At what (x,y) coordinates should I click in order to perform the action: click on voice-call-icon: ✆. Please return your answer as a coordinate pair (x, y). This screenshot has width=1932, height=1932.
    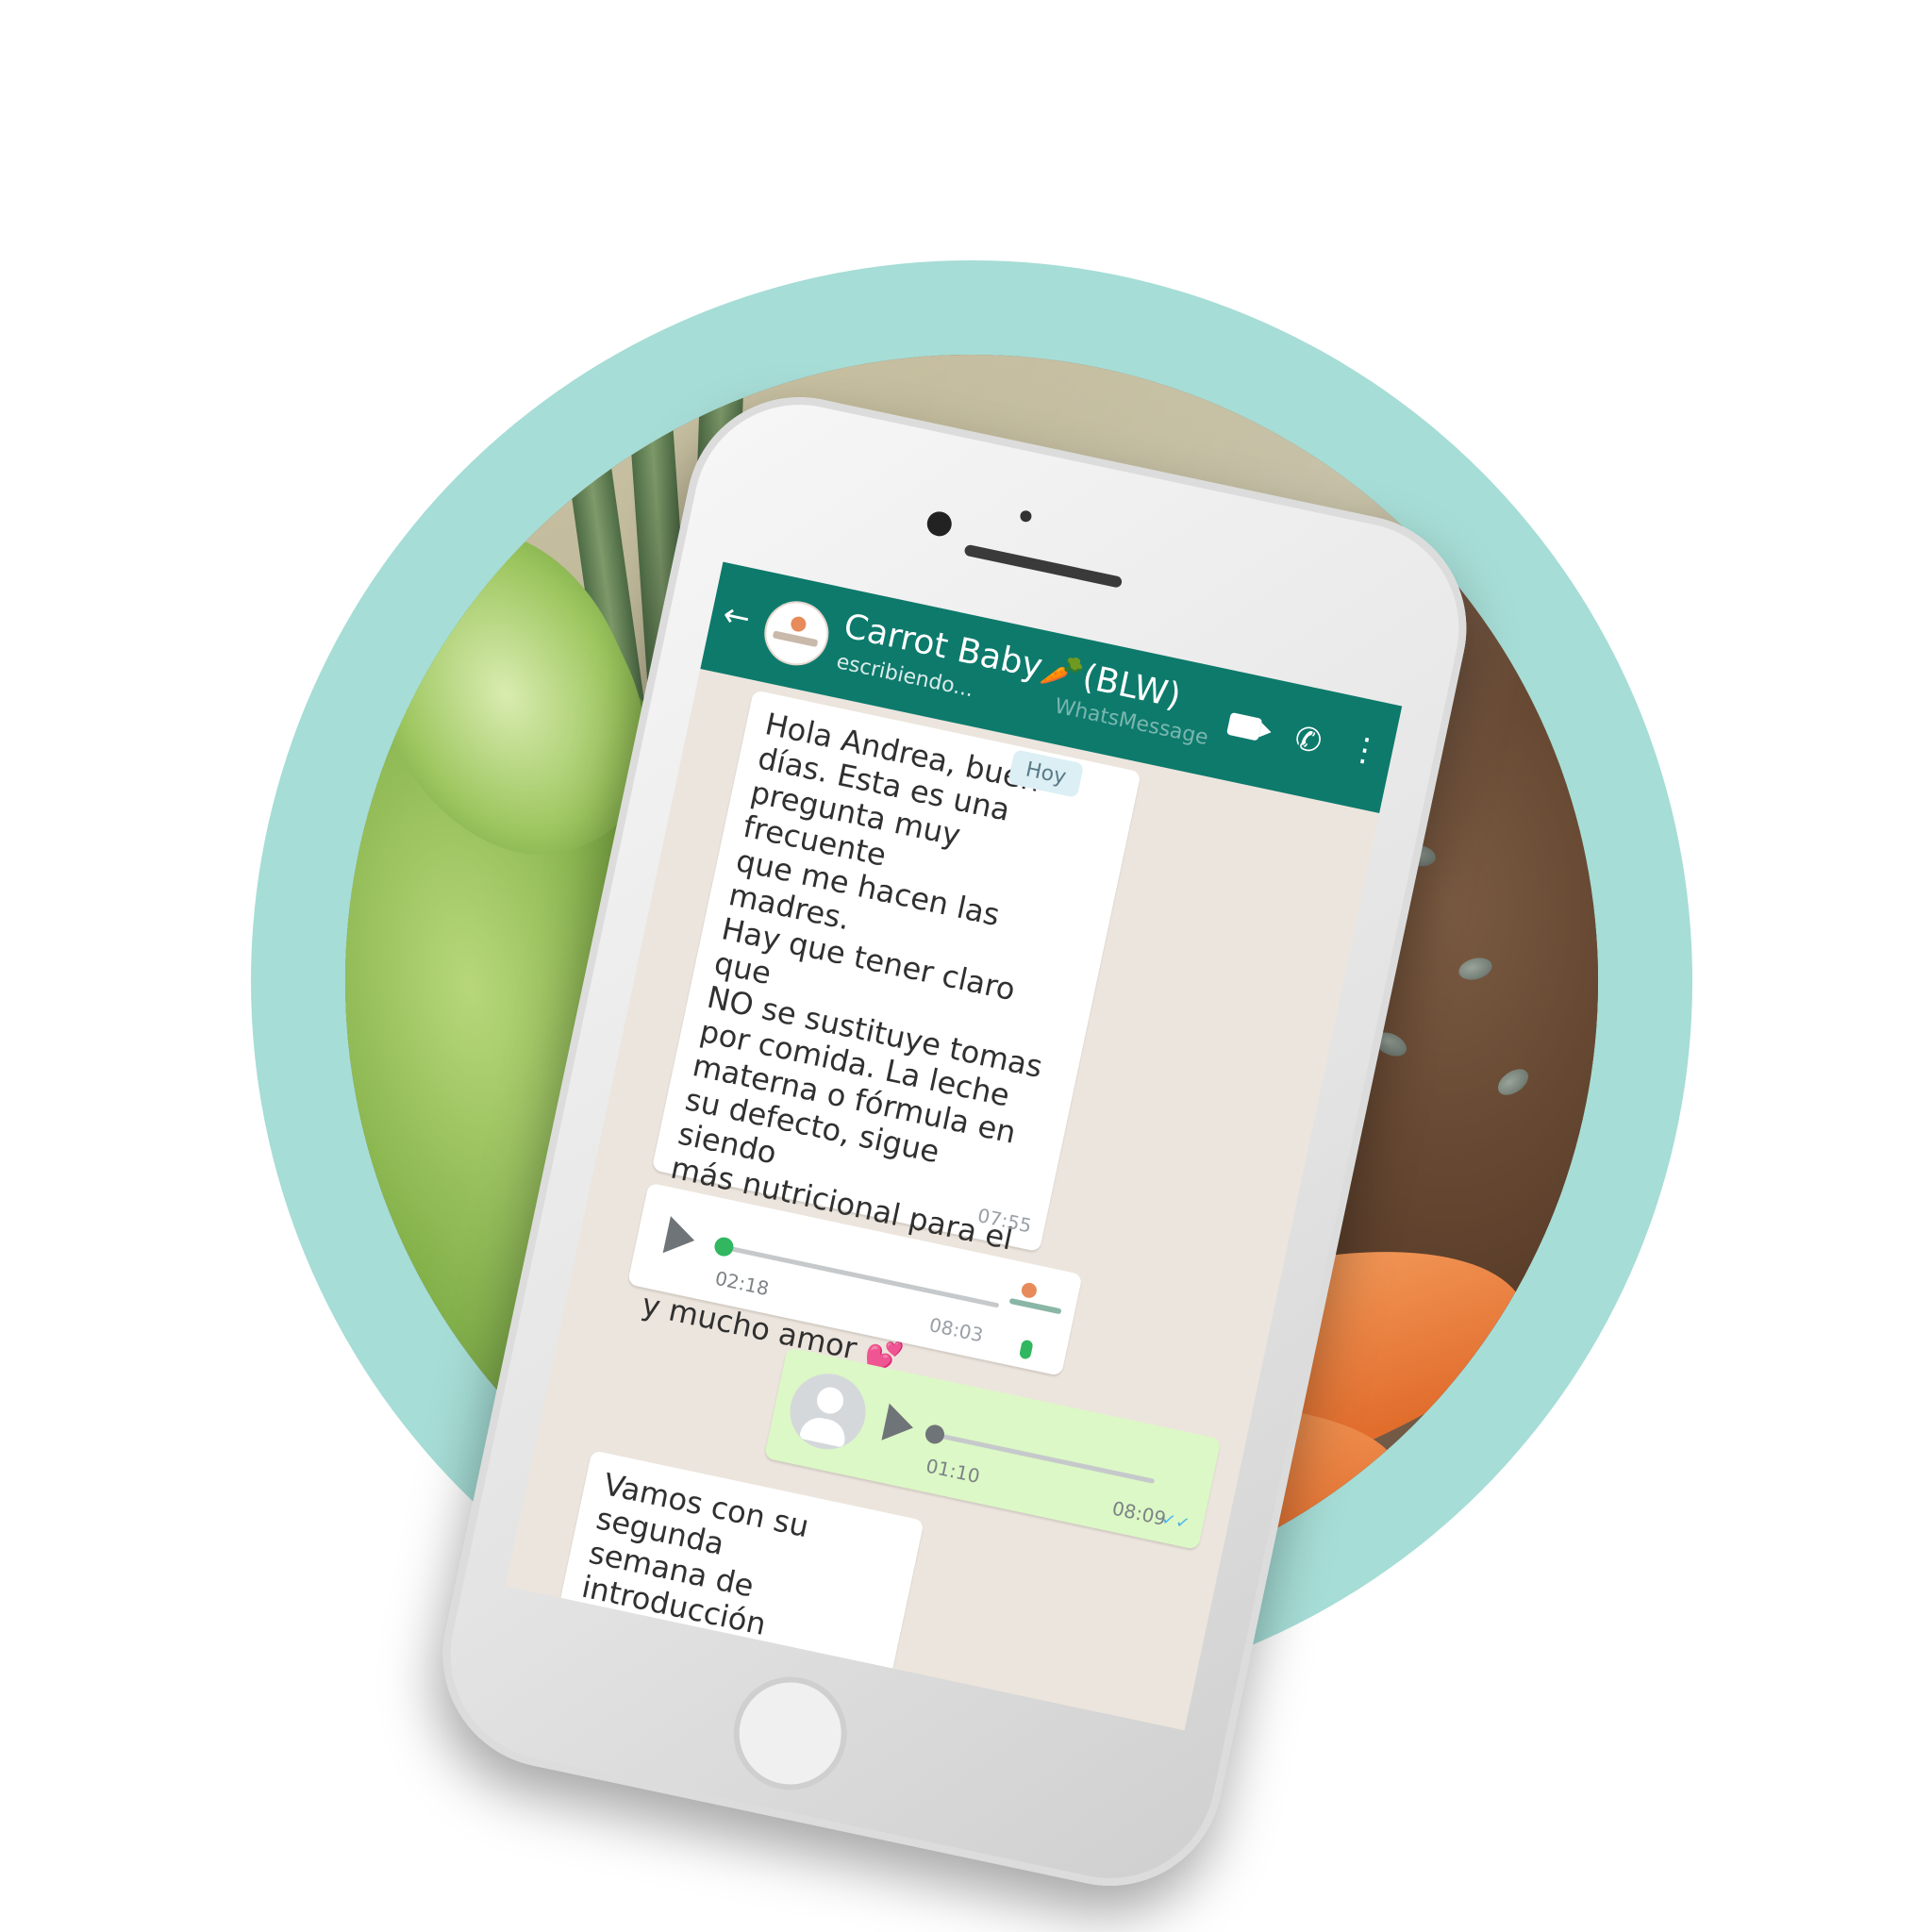
    Looking at the image, I should click on (1308, 740).